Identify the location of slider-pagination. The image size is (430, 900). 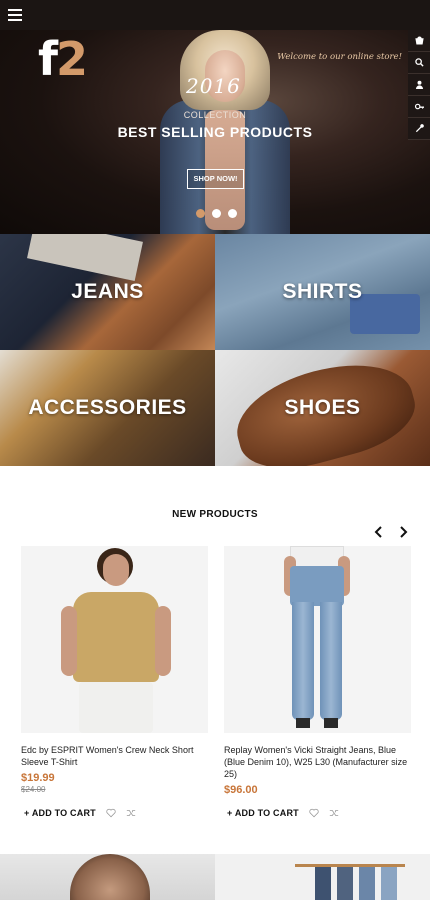
(216, 213).